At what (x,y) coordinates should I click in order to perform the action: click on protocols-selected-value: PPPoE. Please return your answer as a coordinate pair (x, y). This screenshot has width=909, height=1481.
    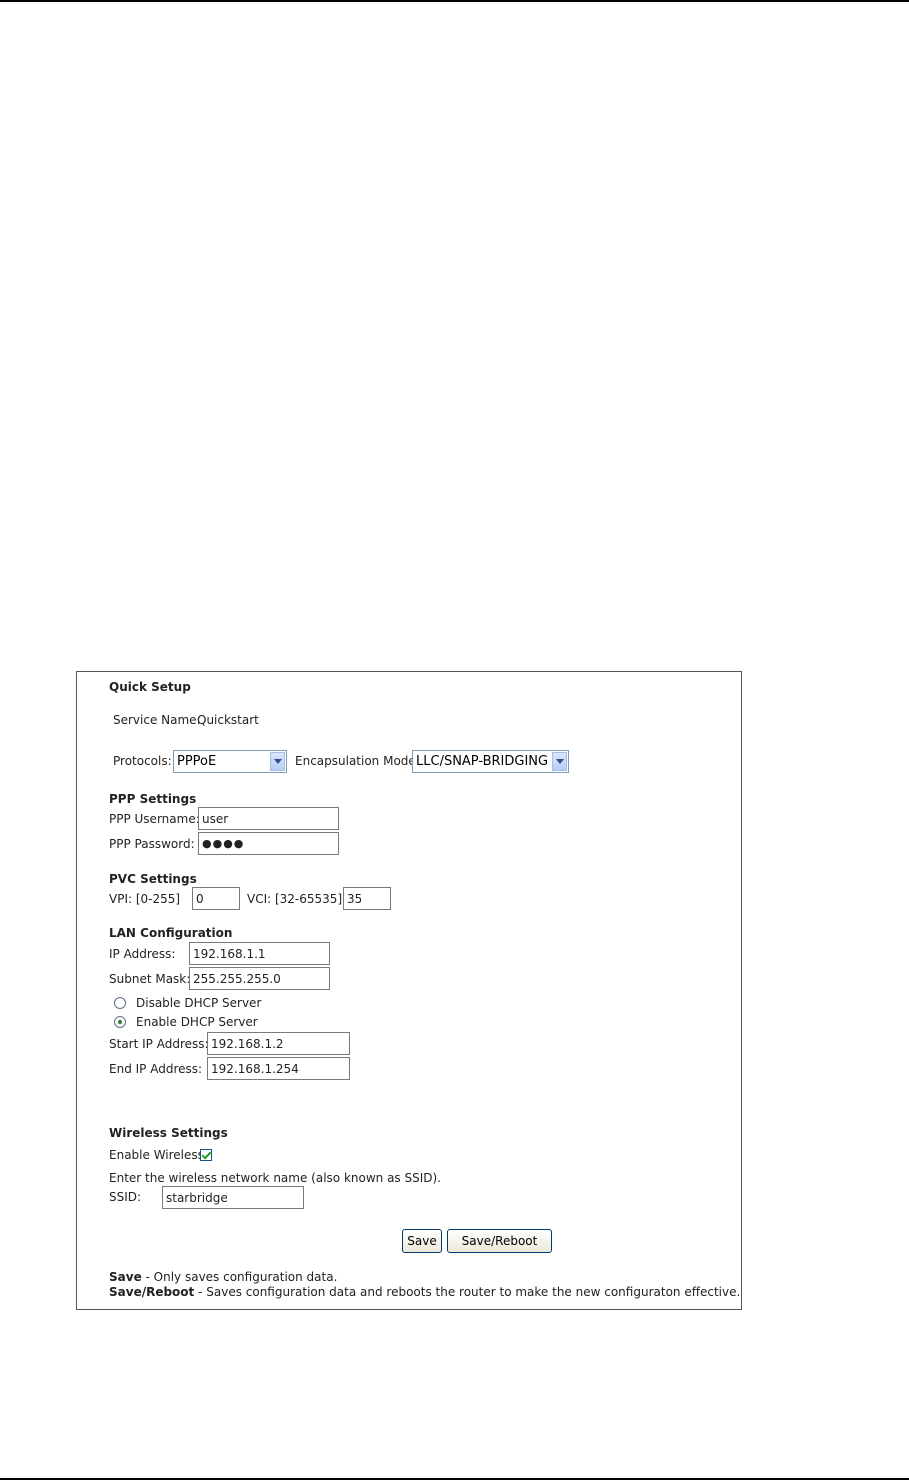
    Looking at the image, I should click on (197, 761).